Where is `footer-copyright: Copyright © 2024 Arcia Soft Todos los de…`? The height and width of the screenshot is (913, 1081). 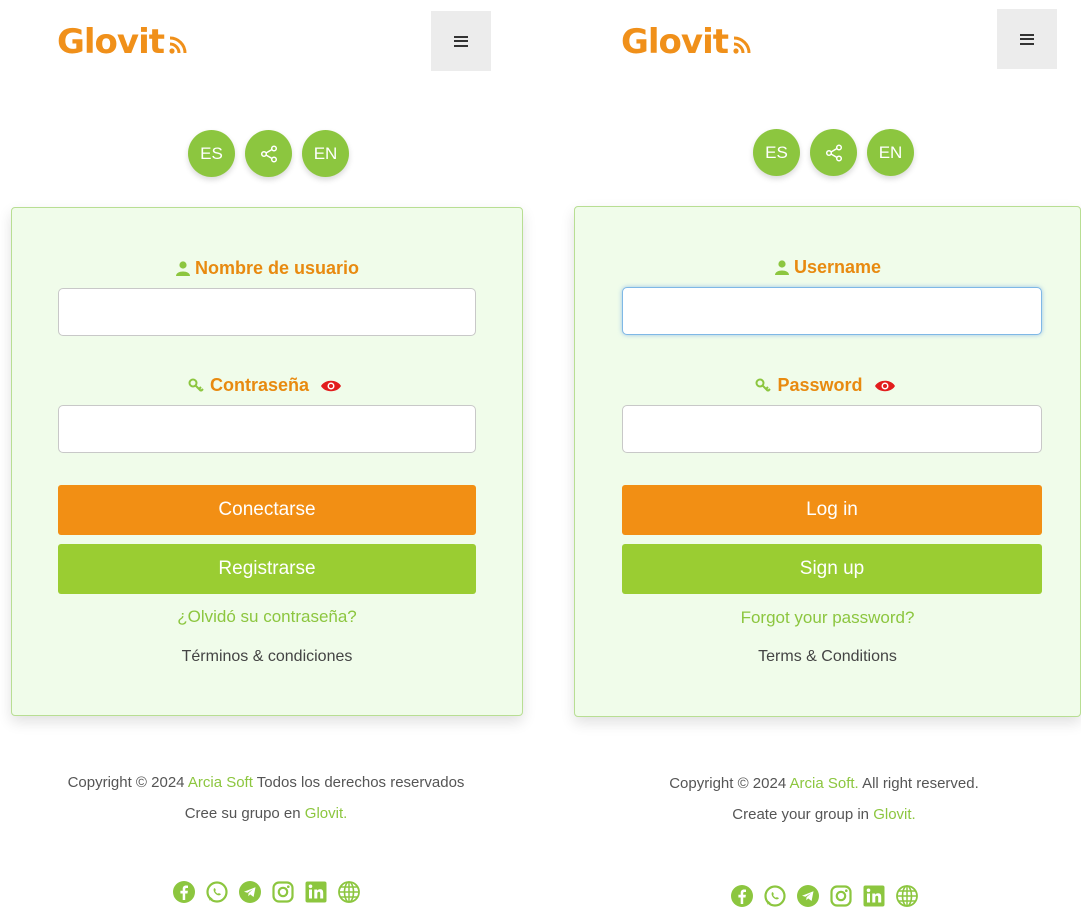
footer-copyright: Copyright © 2024 Arcia Soft Todos los de… is located at coordinates (266, 782).